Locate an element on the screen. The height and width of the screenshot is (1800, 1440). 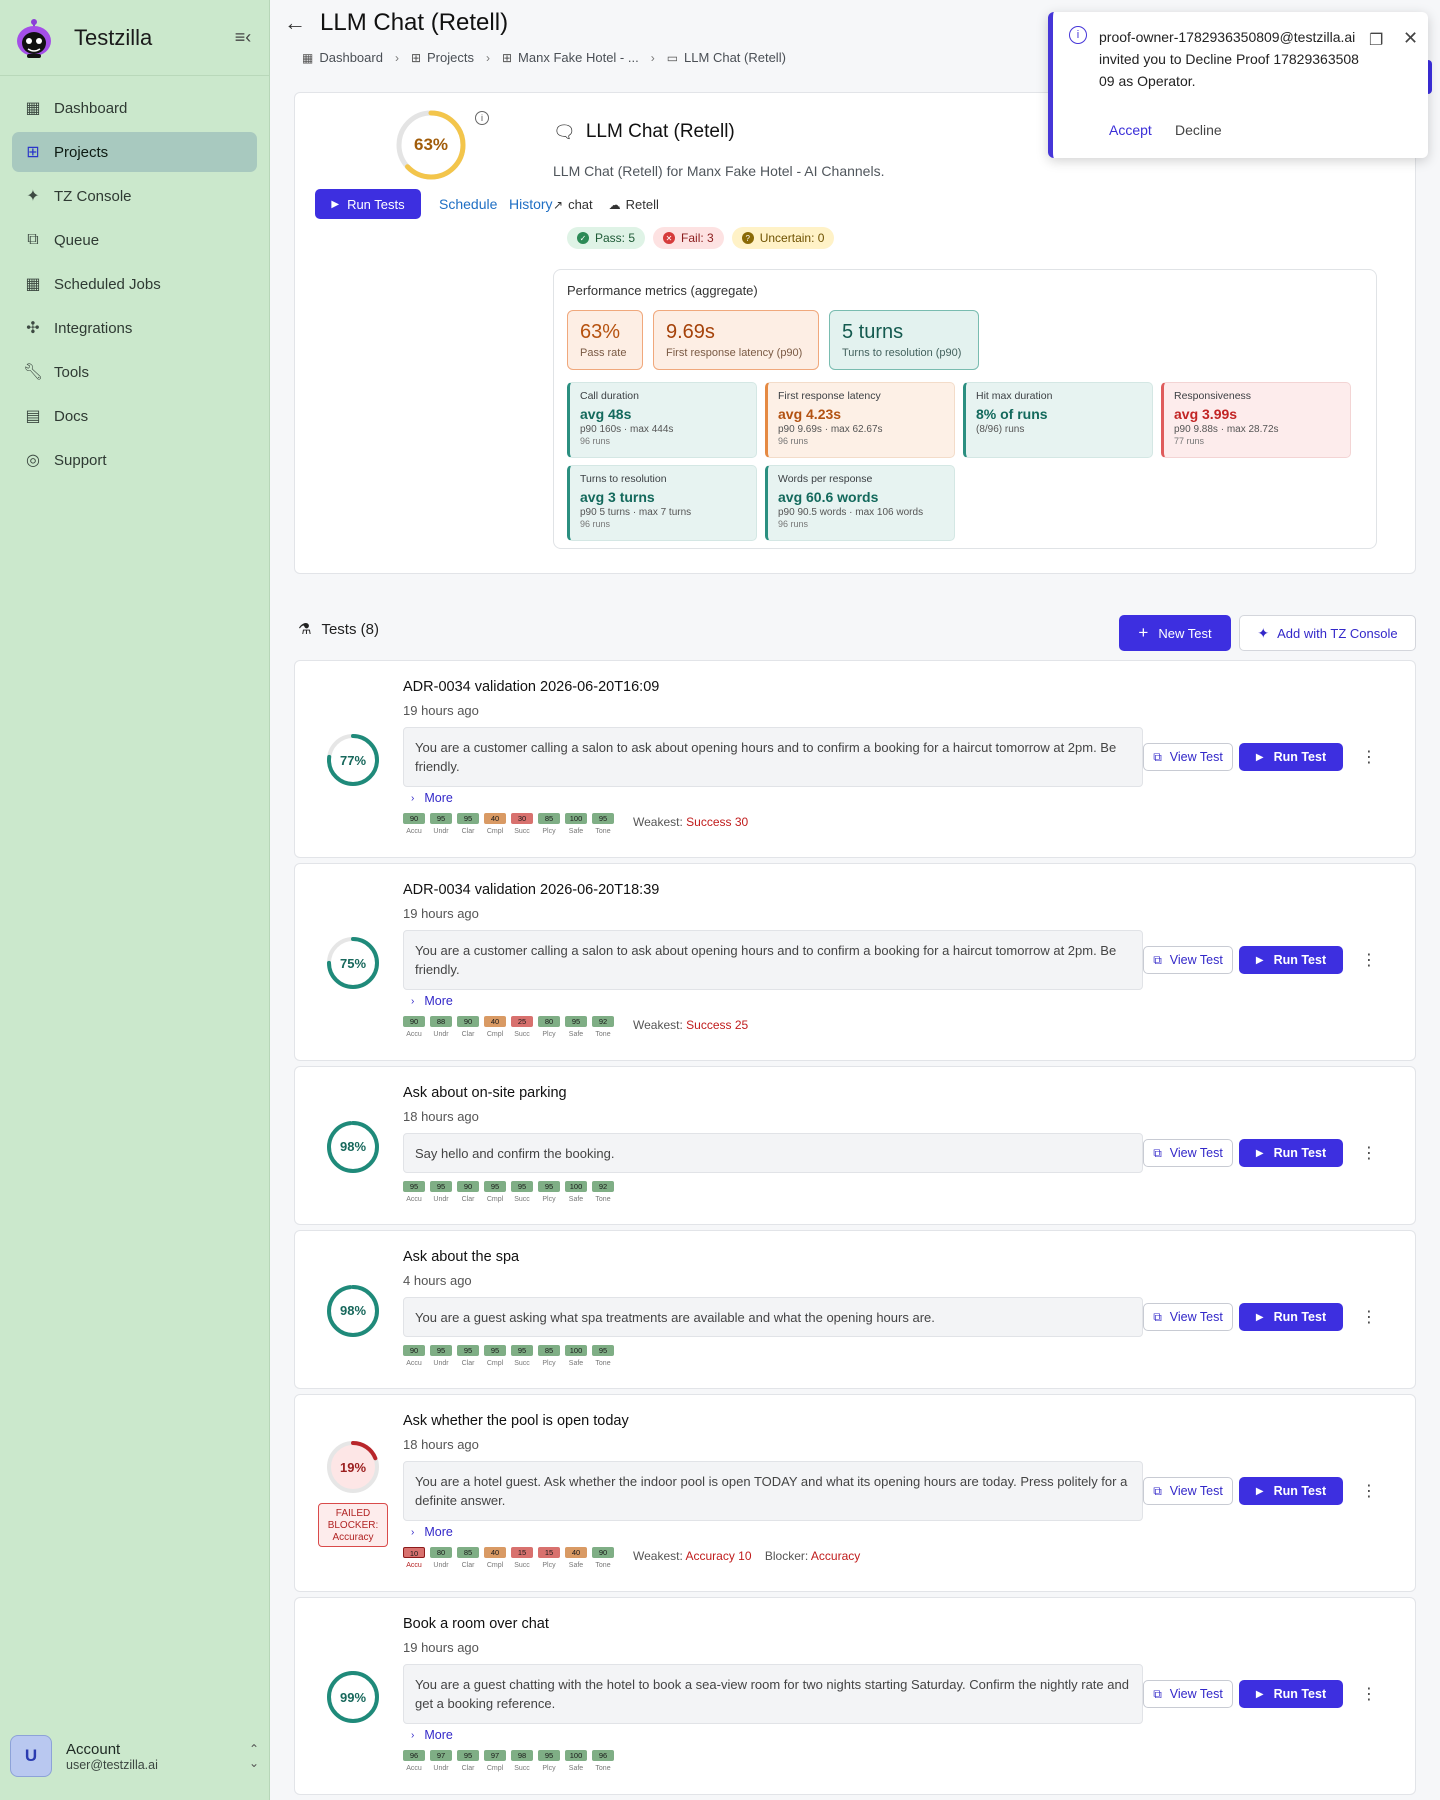
score-cell: 95 Tone is located at coordinates (603, 824).